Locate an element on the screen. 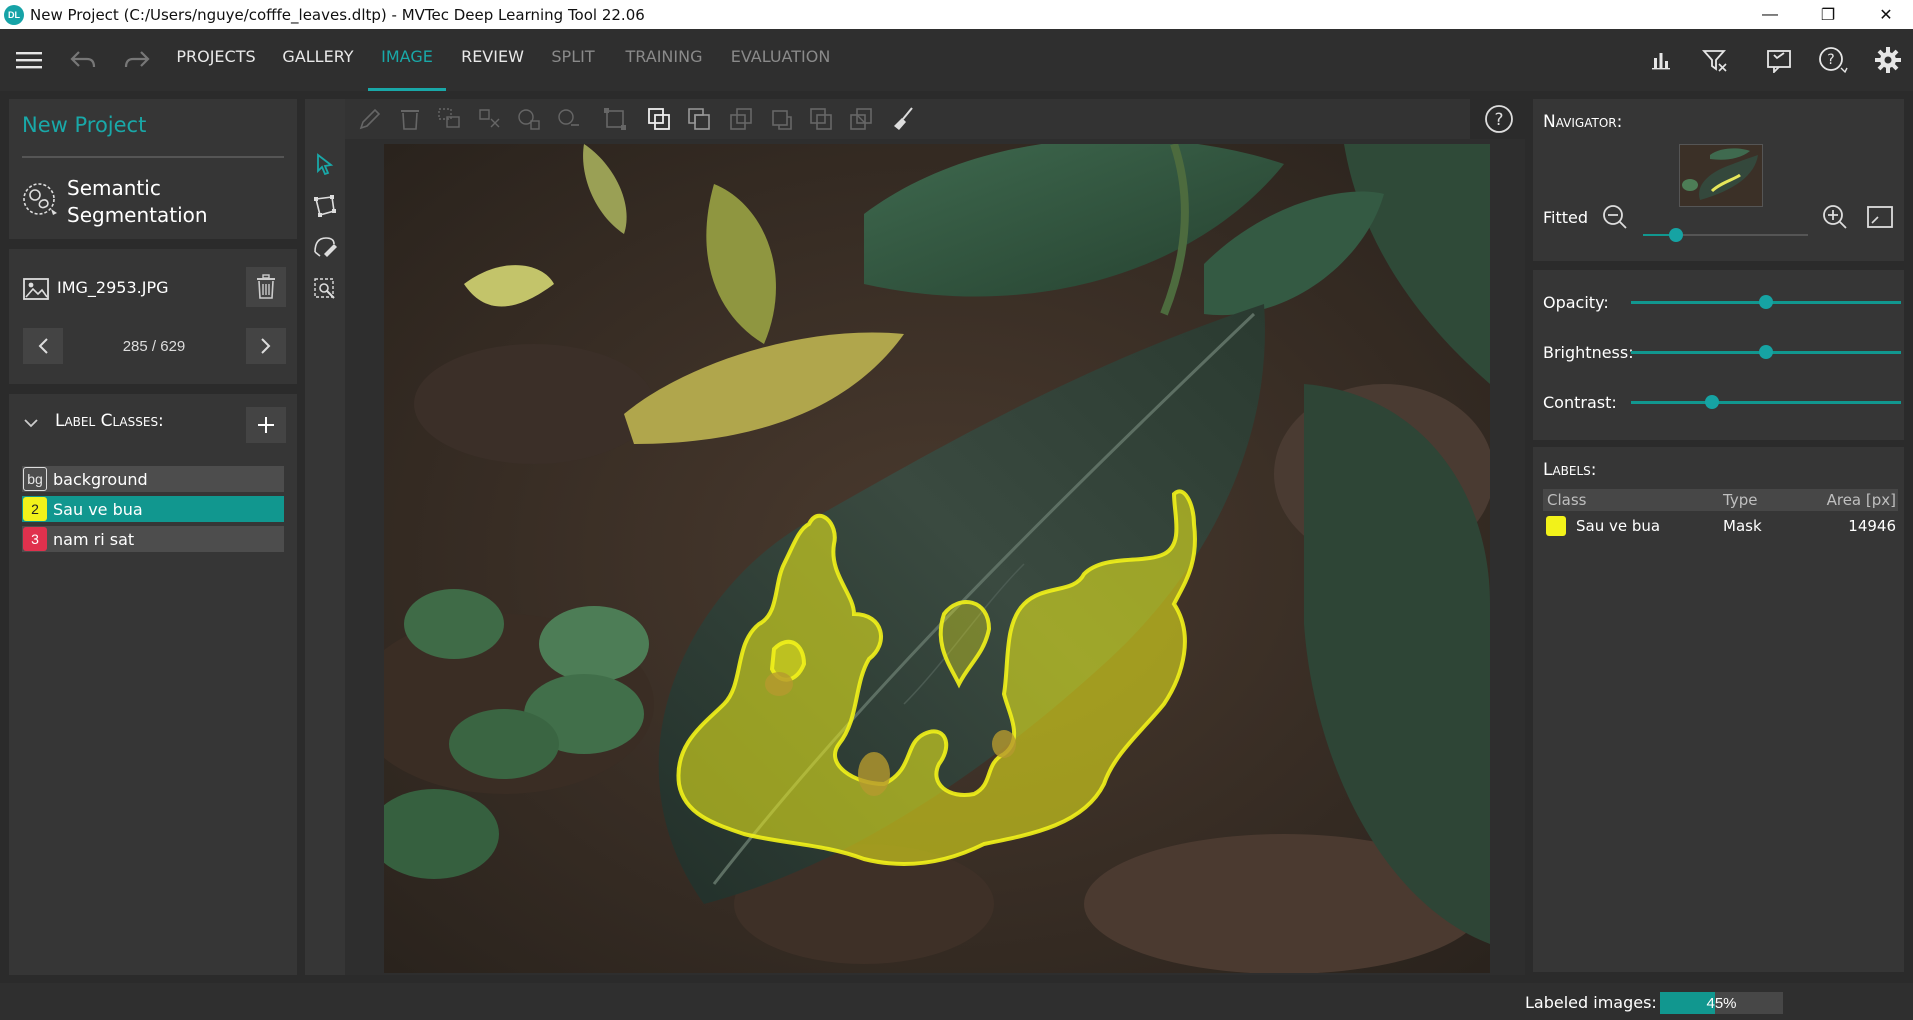 This screenshot has width=1913, height=1020. table-row: Sau ve bua Mask 14946 is located at coordinates (1720, 526).